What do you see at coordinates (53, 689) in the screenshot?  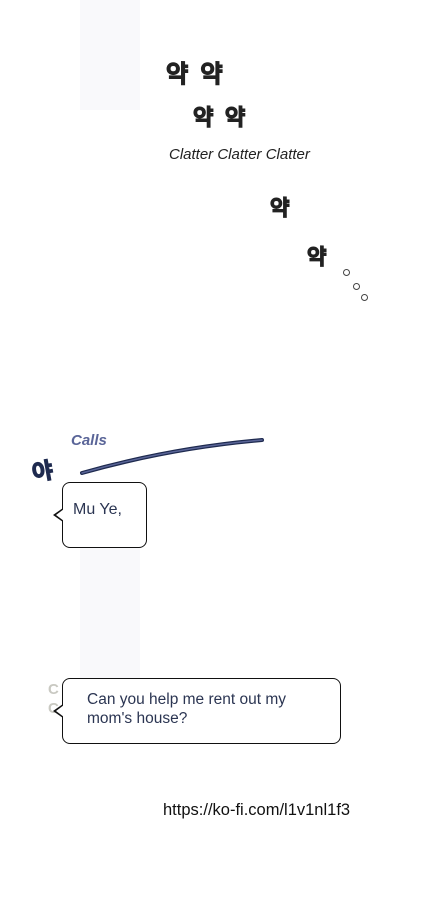 I see `watermark-line: C` at bounding box center [53, 689].